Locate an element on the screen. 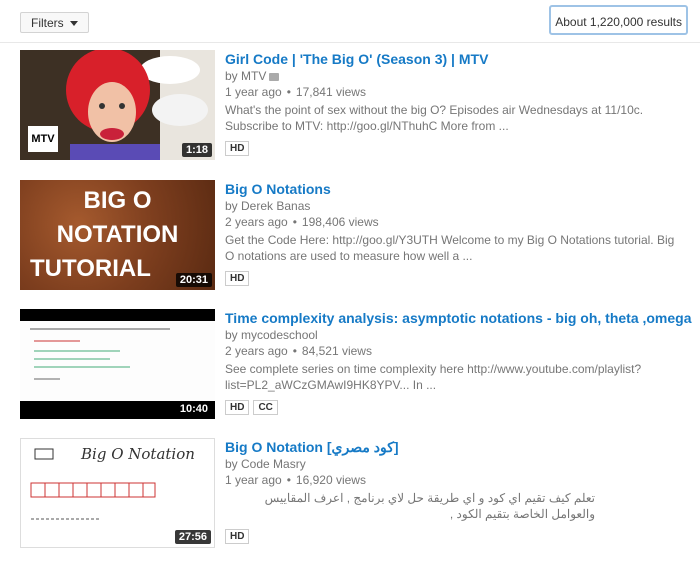 The width and height of the screenshot is (700, 569). channel-link: by MTV is located at coordinates (245, 76).